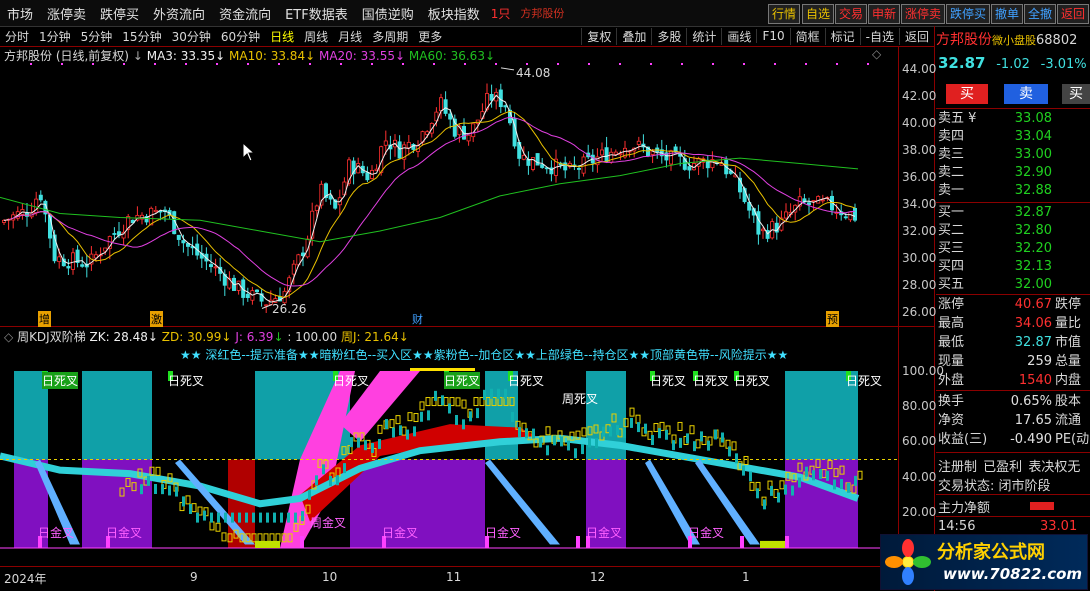 The height and width of the screenshot is (591, 1090). What do you see at coordinates (1013, 402) in the screenshot?
I see `stat2-row: 换手 0.65% 股本` at bounding box center [1013, 402].